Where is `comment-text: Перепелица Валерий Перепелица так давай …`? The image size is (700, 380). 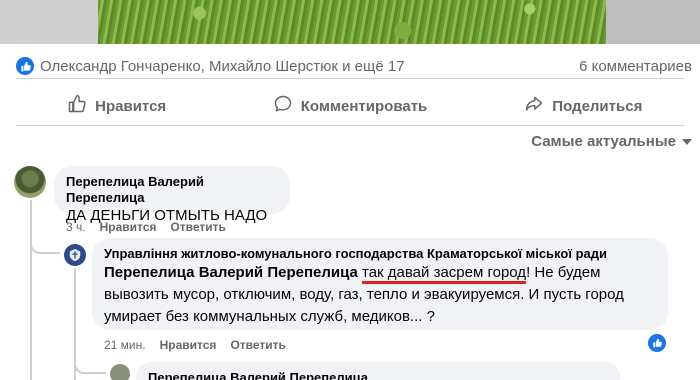
comment-text: Перепелица Валерий Перепелица так давай … is located at coordinates (380, 295).